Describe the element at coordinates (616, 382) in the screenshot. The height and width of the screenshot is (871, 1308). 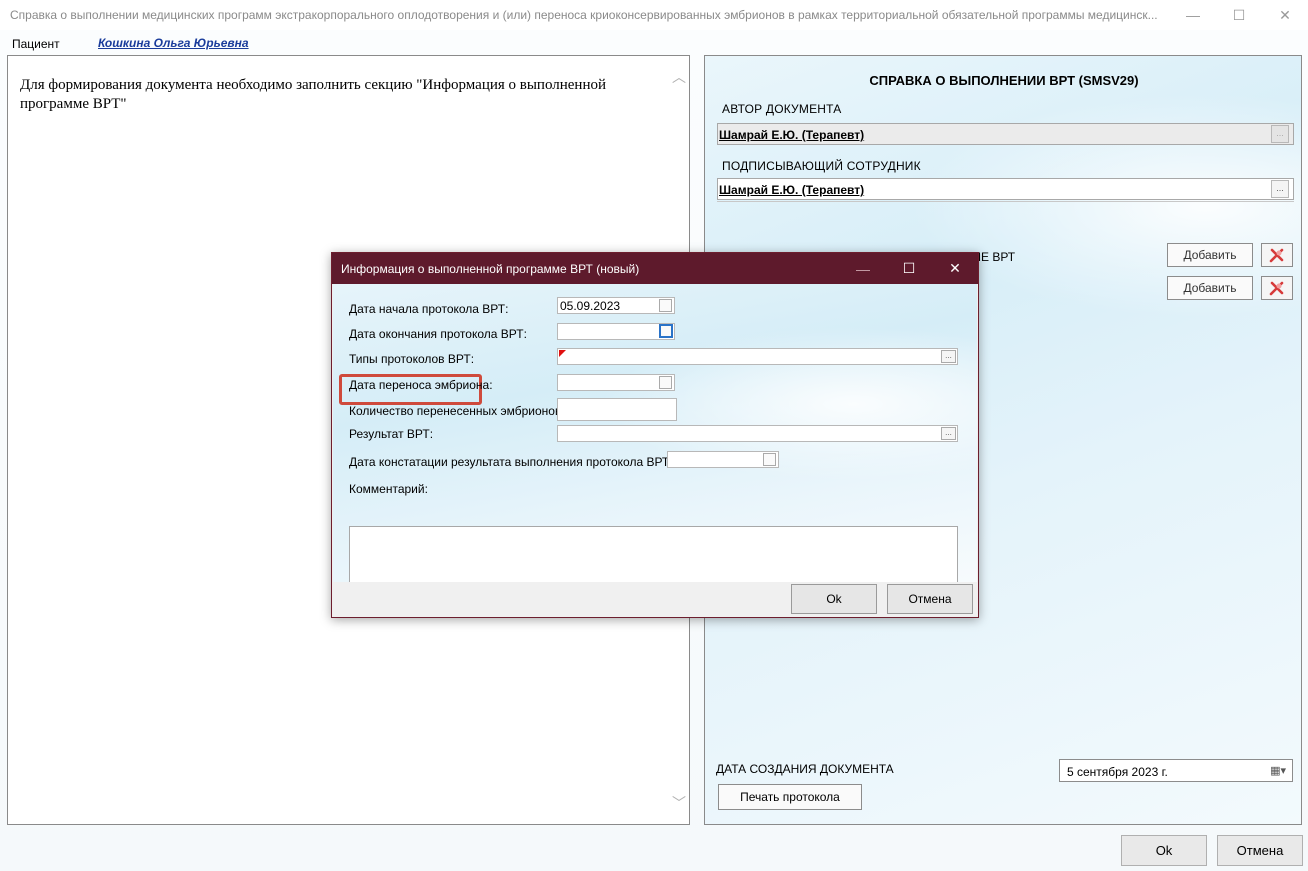
I see `transfer-date-input` at that location.